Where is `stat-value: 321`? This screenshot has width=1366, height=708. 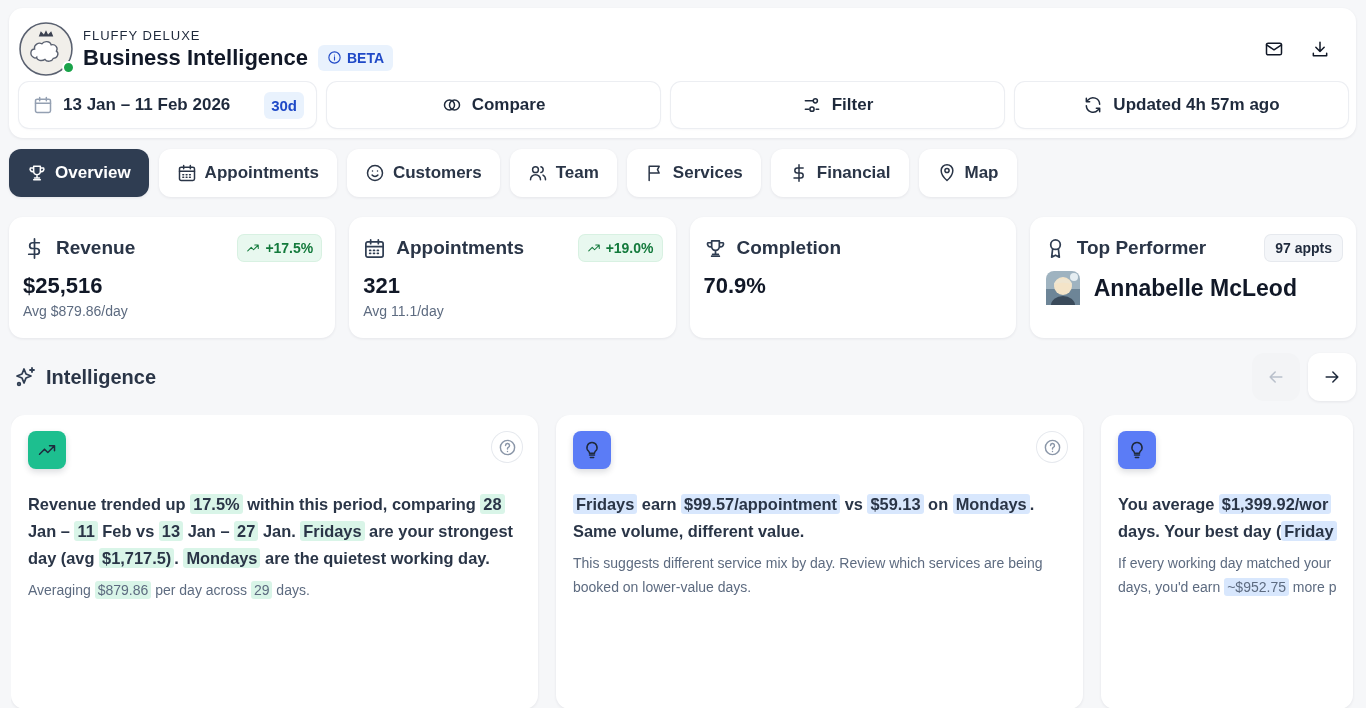
stat-value: 321 is located at coordinates (382, 286).